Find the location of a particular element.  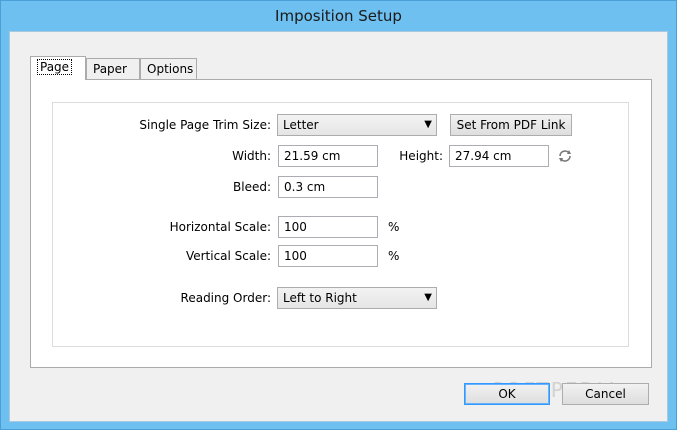

horizontal-scale-input: 100 is located at coordinates (328, 227).